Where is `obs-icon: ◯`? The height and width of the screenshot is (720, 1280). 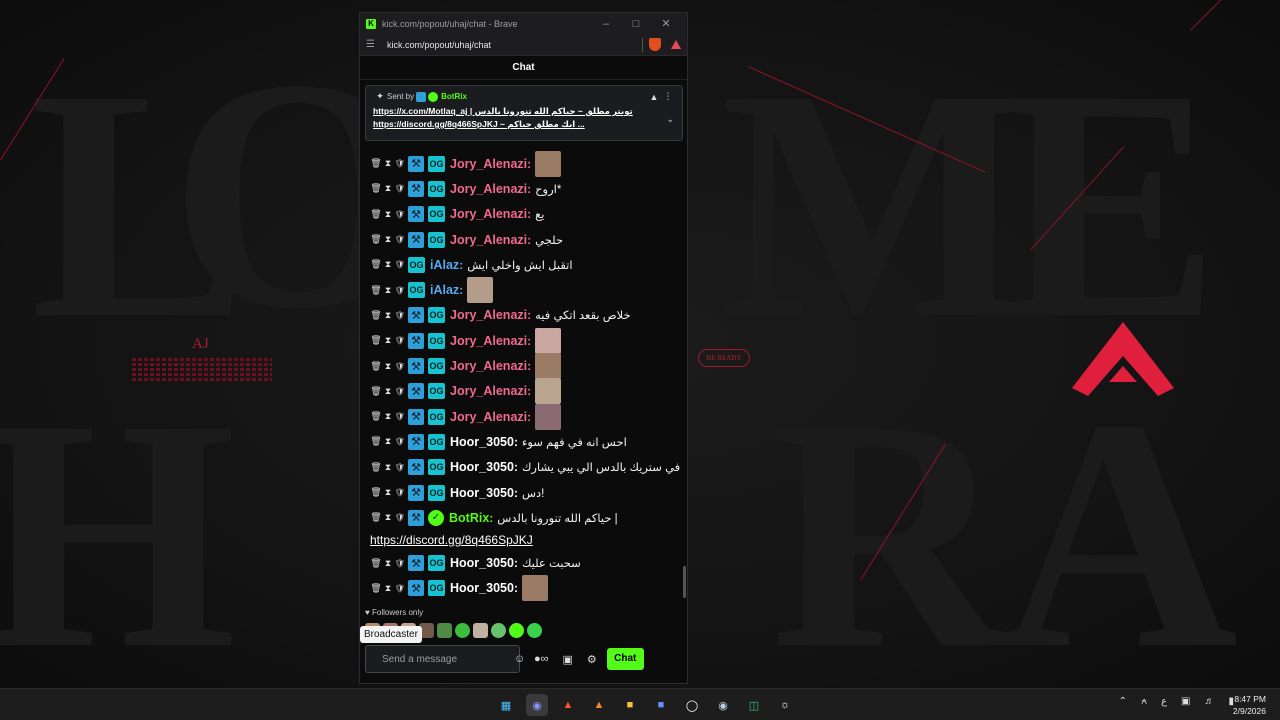
obs-icon: ◯ is located at coordinates (692, 705).